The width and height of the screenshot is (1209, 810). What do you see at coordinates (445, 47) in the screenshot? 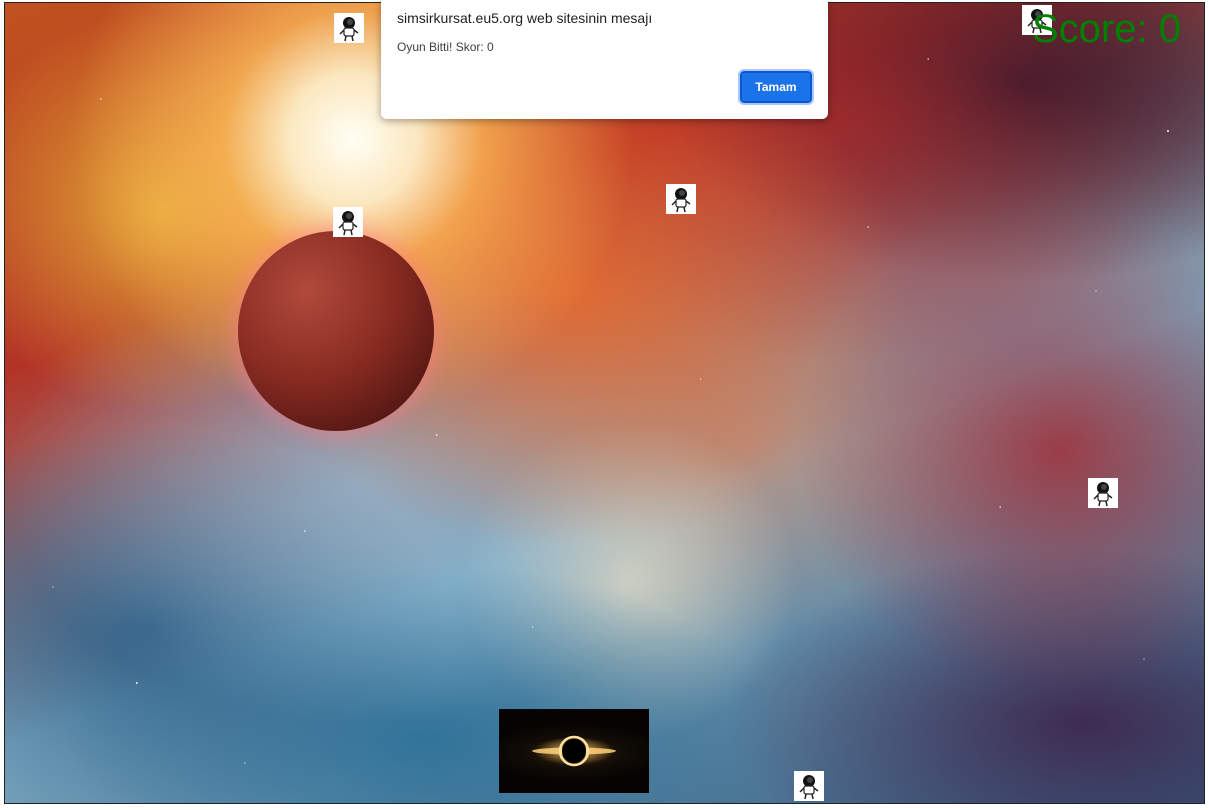
I see `dialog-message: Oyun Bitti! Skor: 0` at bounding box center [445, 47].